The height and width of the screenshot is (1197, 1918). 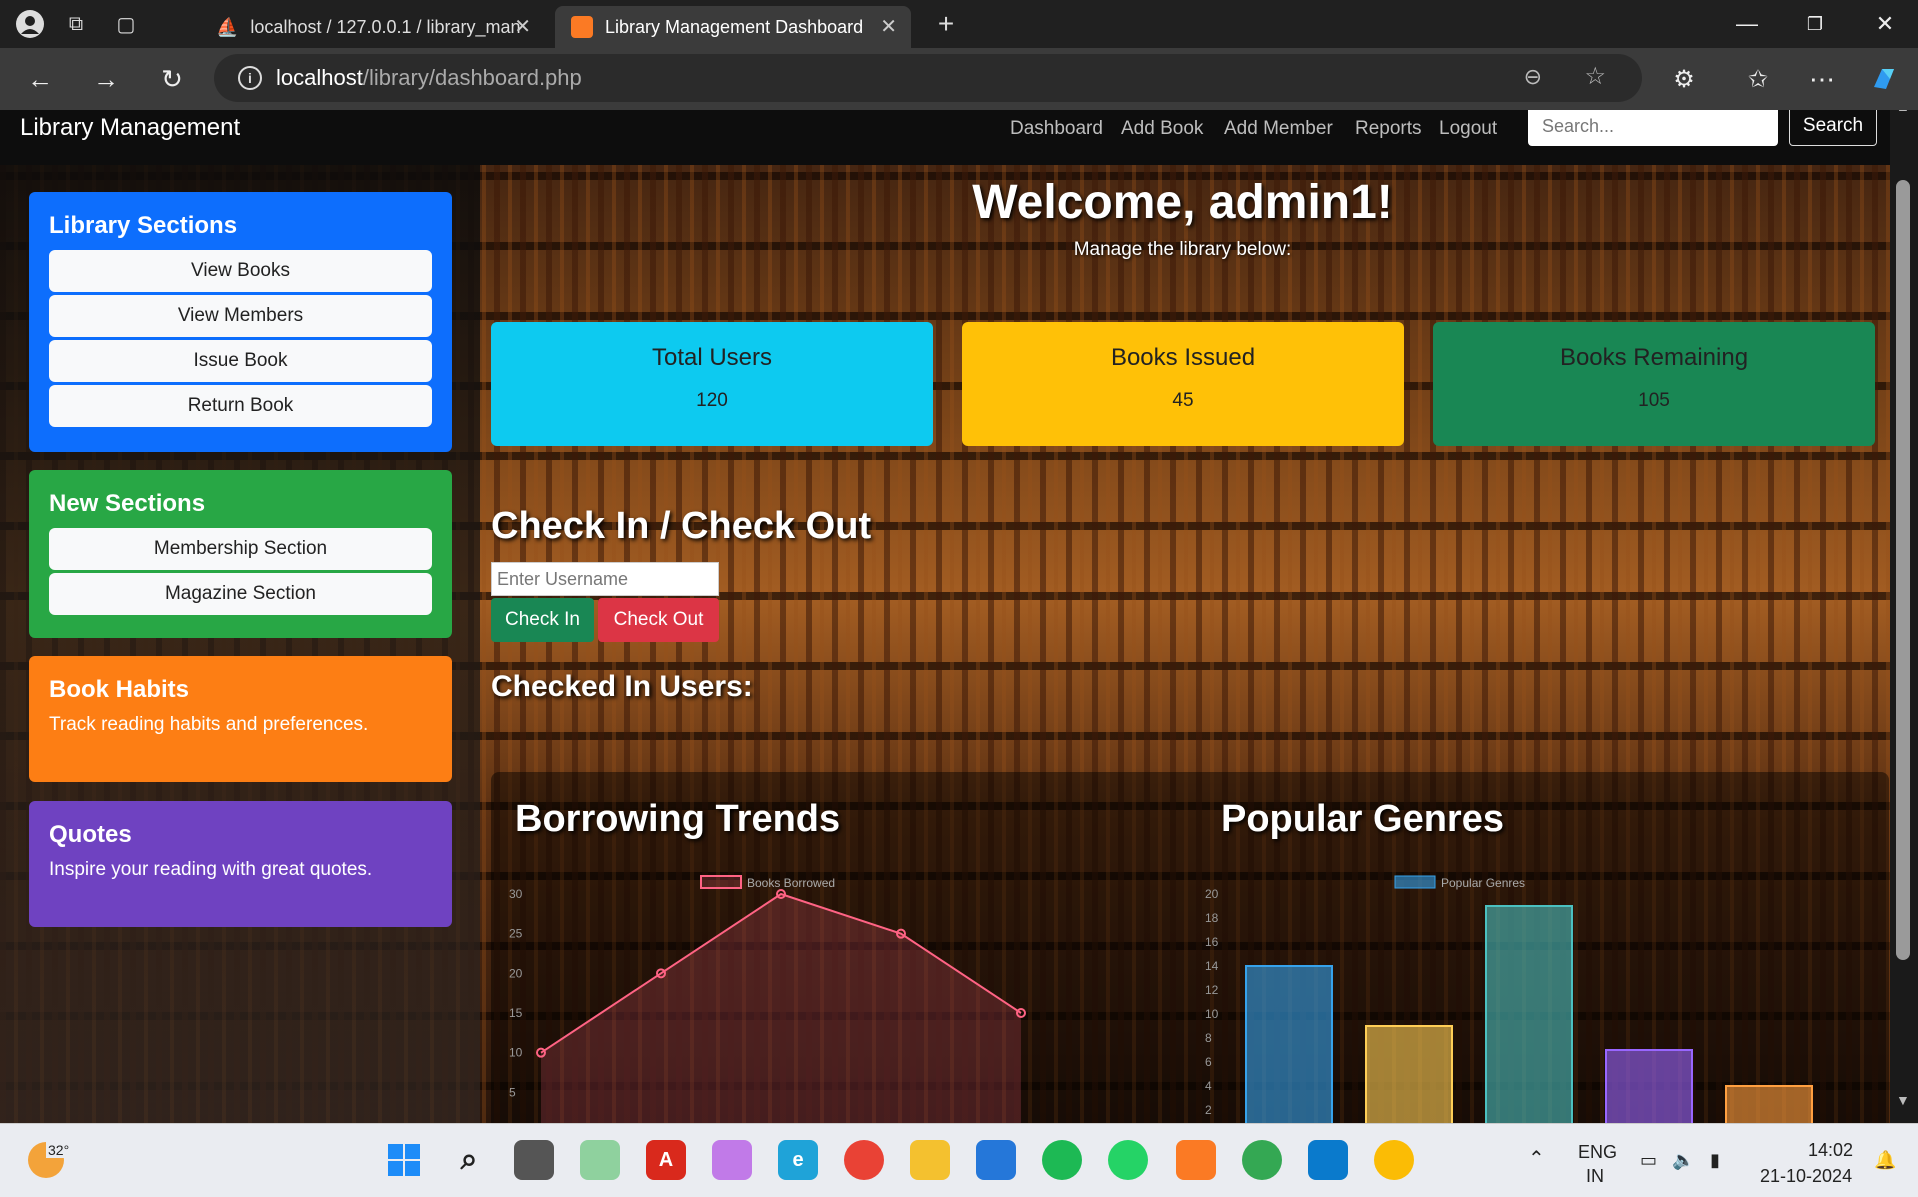 What do you see at coordinates (1394, 1160) in the screenshot?
I see `chrome-dev-icon` at bounding box center [1394, 1160].